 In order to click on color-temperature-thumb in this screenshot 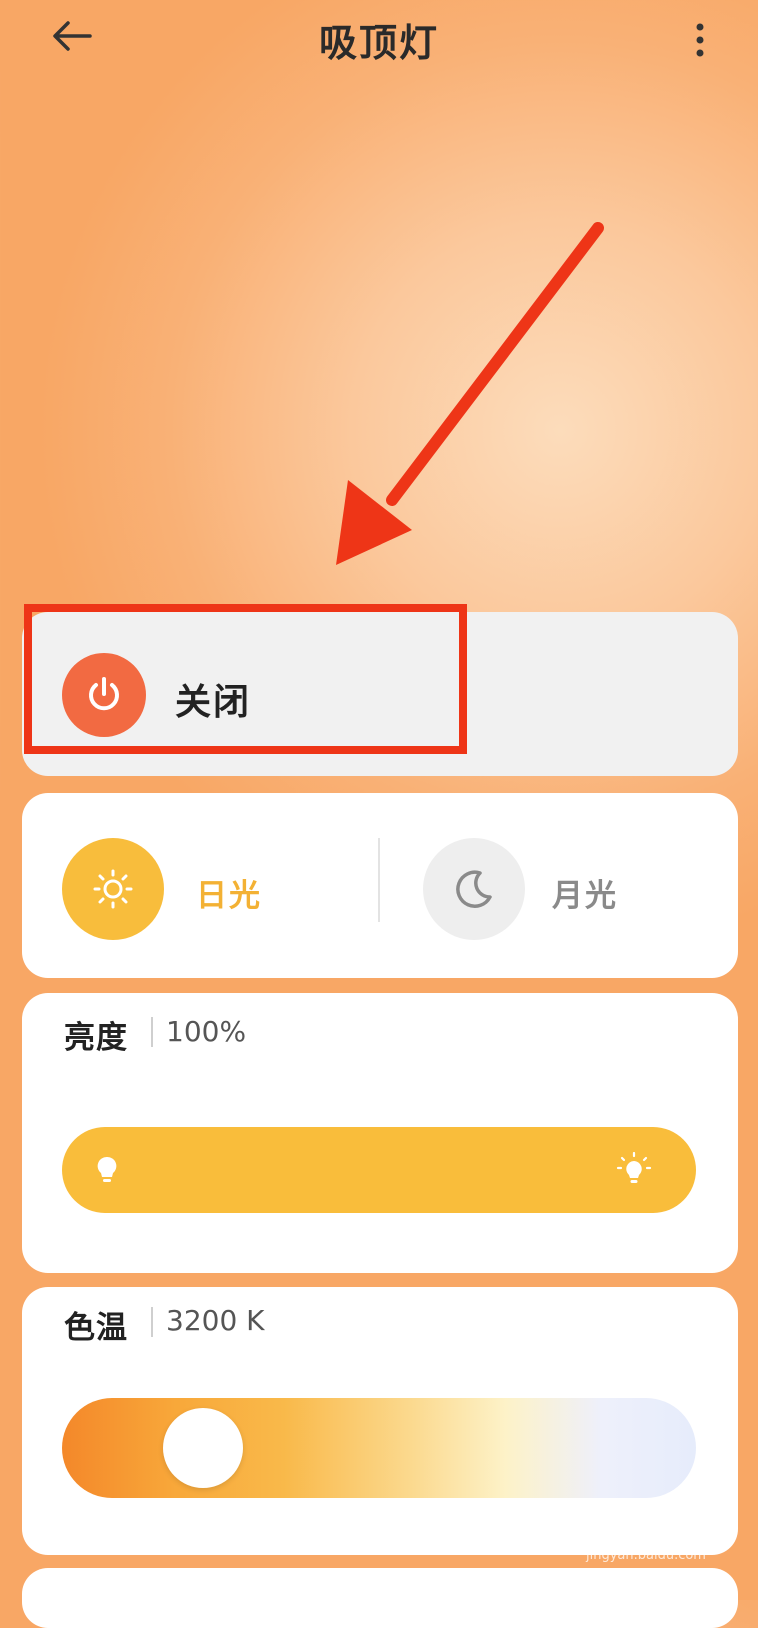, I will do `click(202, 1448)`.